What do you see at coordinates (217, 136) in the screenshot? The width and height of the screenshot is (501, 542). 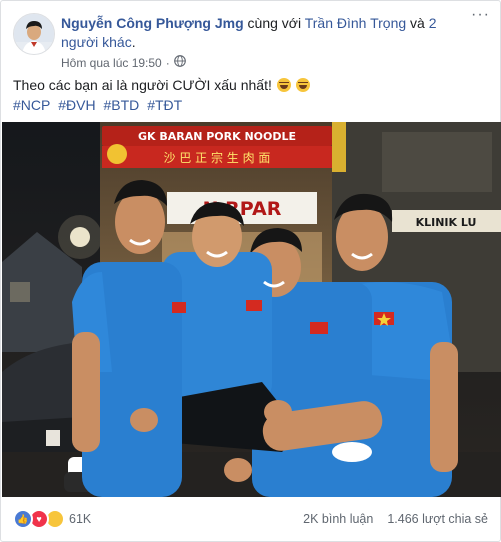 I see `sign-top-text: GK BARAN PORK NOODLE` at bounding box center [217, 136].